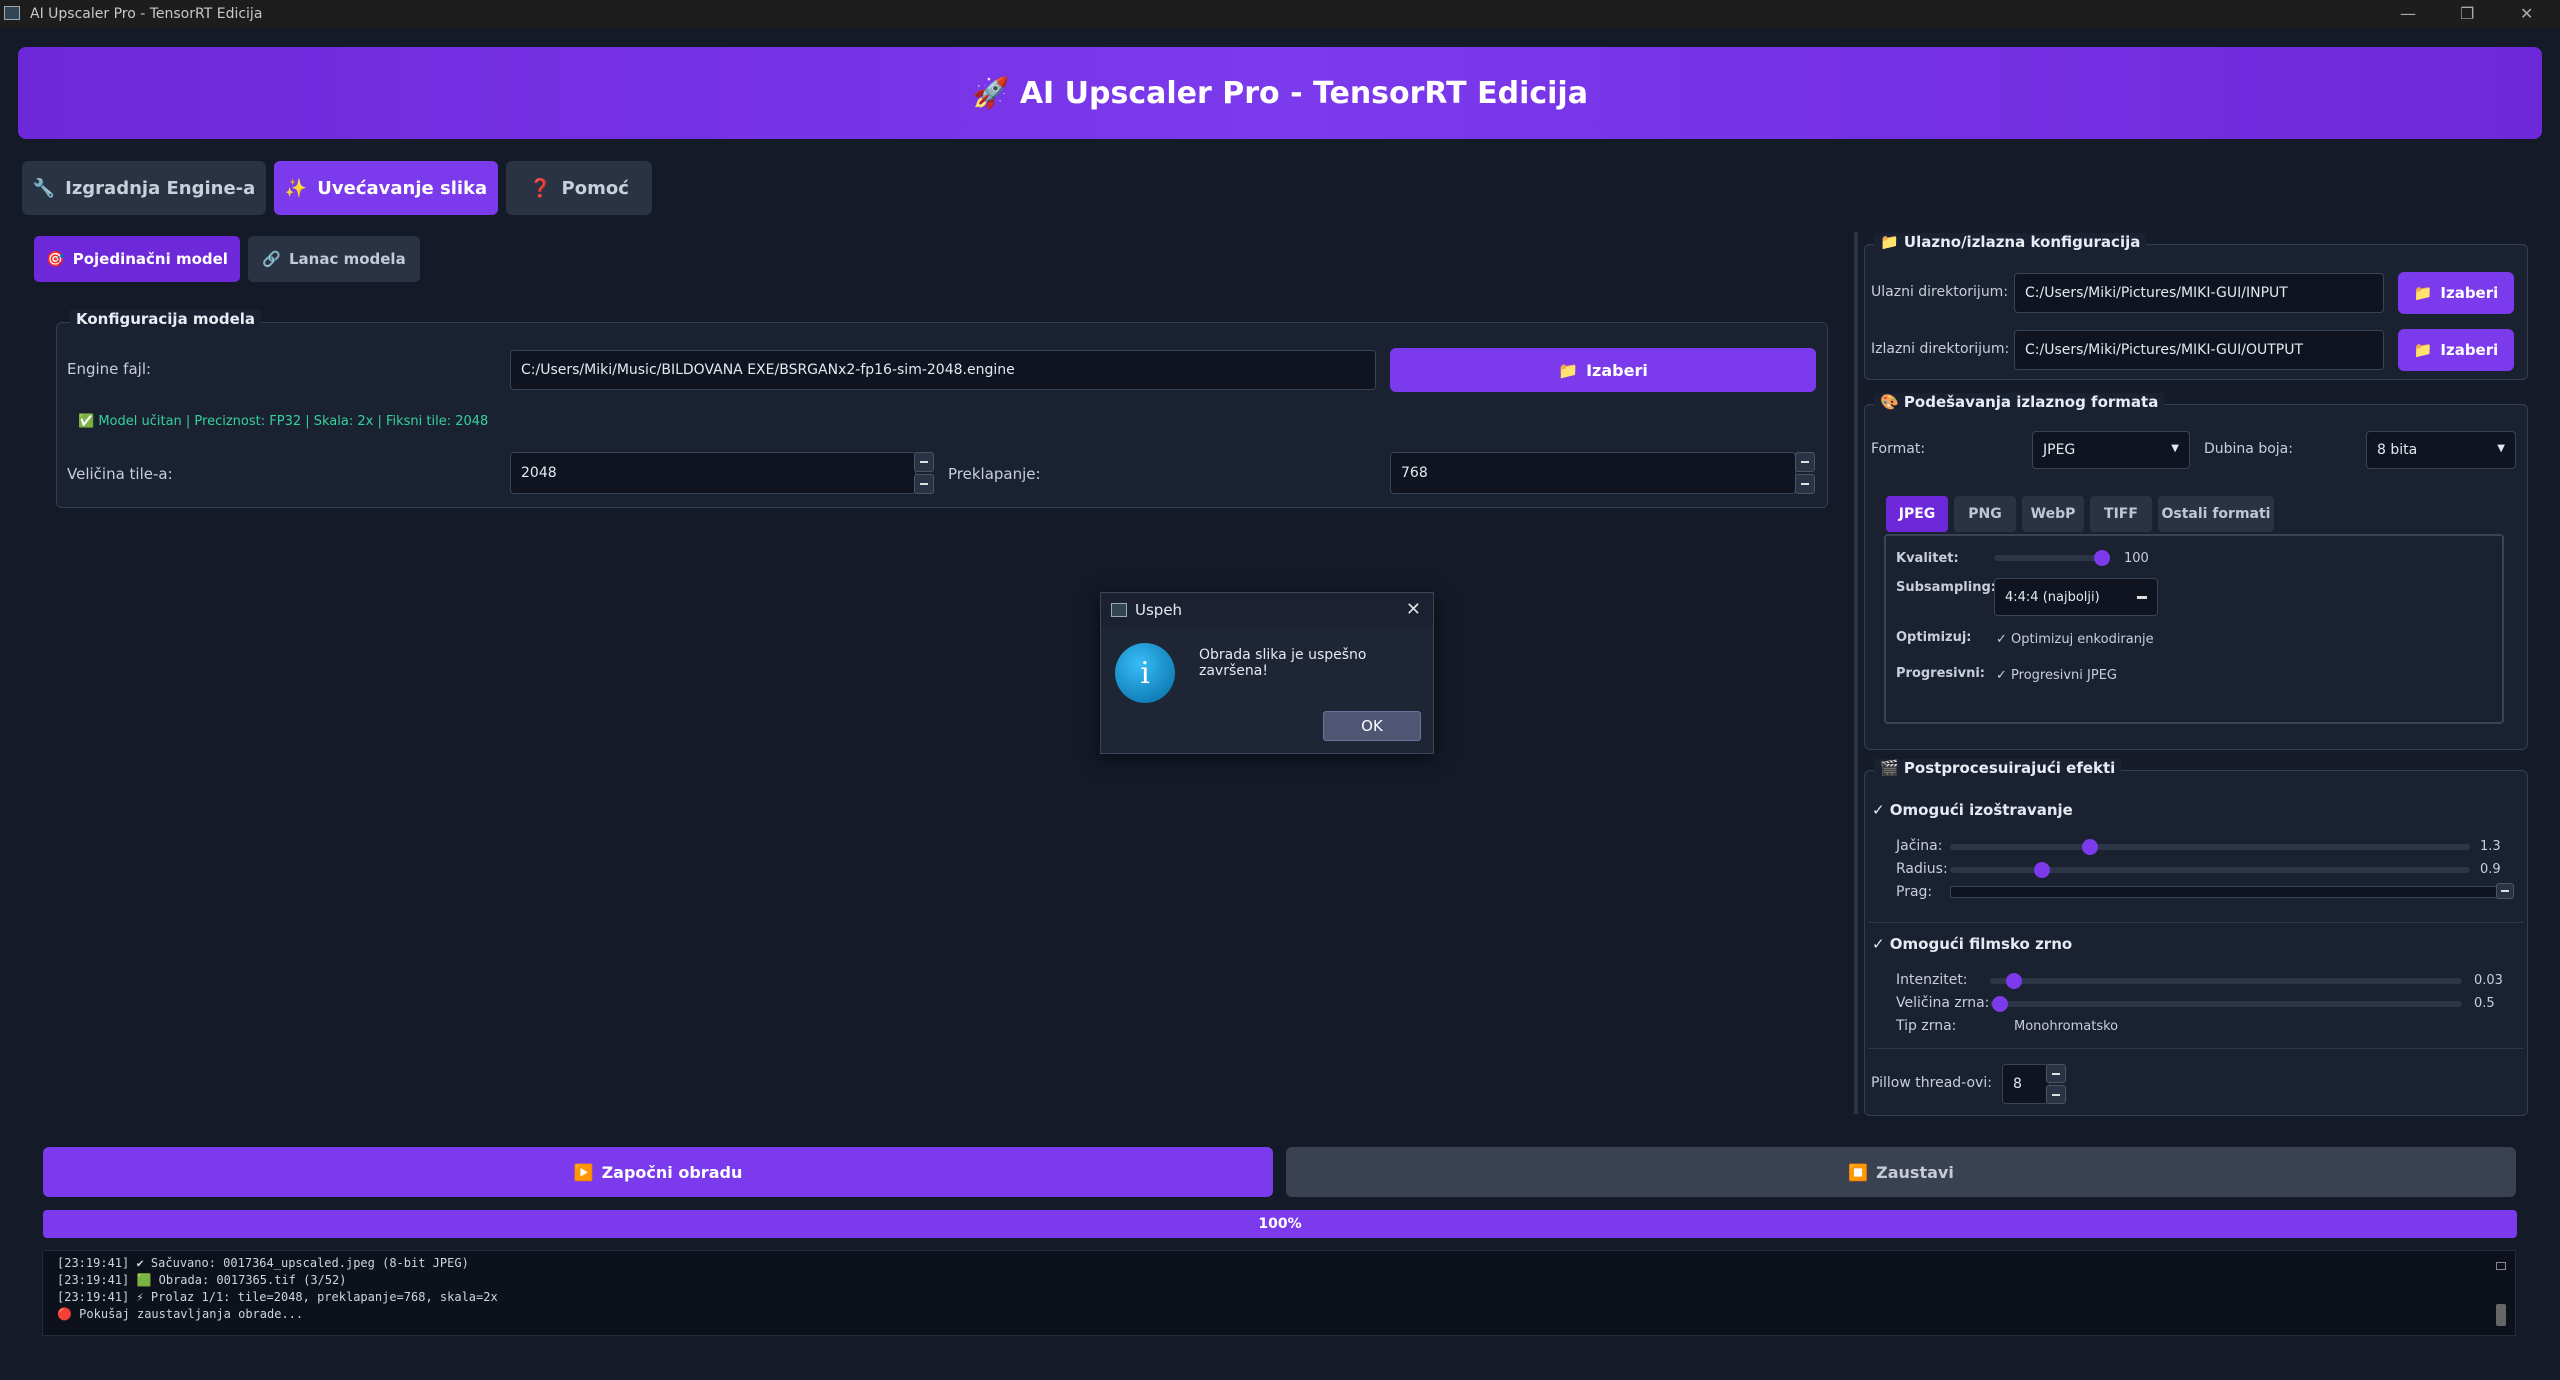  I want to click on app-icon, so click(12, 13).